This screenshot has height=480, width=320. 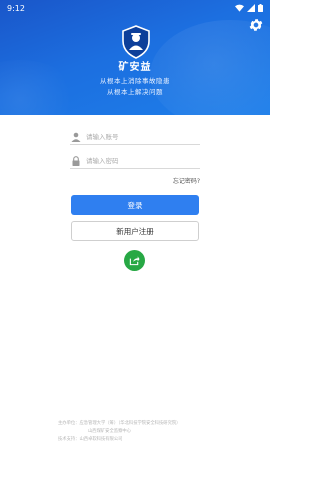 I want to click on status-time: 9:12, so click(x=16, y=8).